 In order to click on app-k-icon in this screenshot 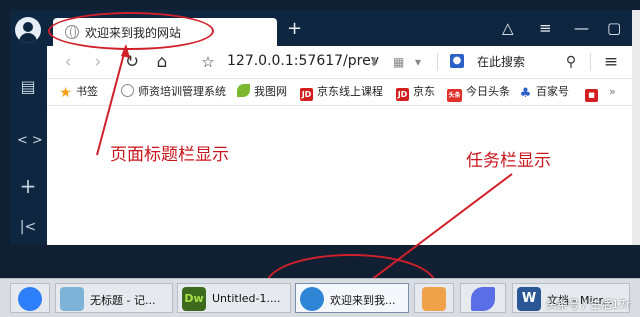, I will do `click(434, 299)`.